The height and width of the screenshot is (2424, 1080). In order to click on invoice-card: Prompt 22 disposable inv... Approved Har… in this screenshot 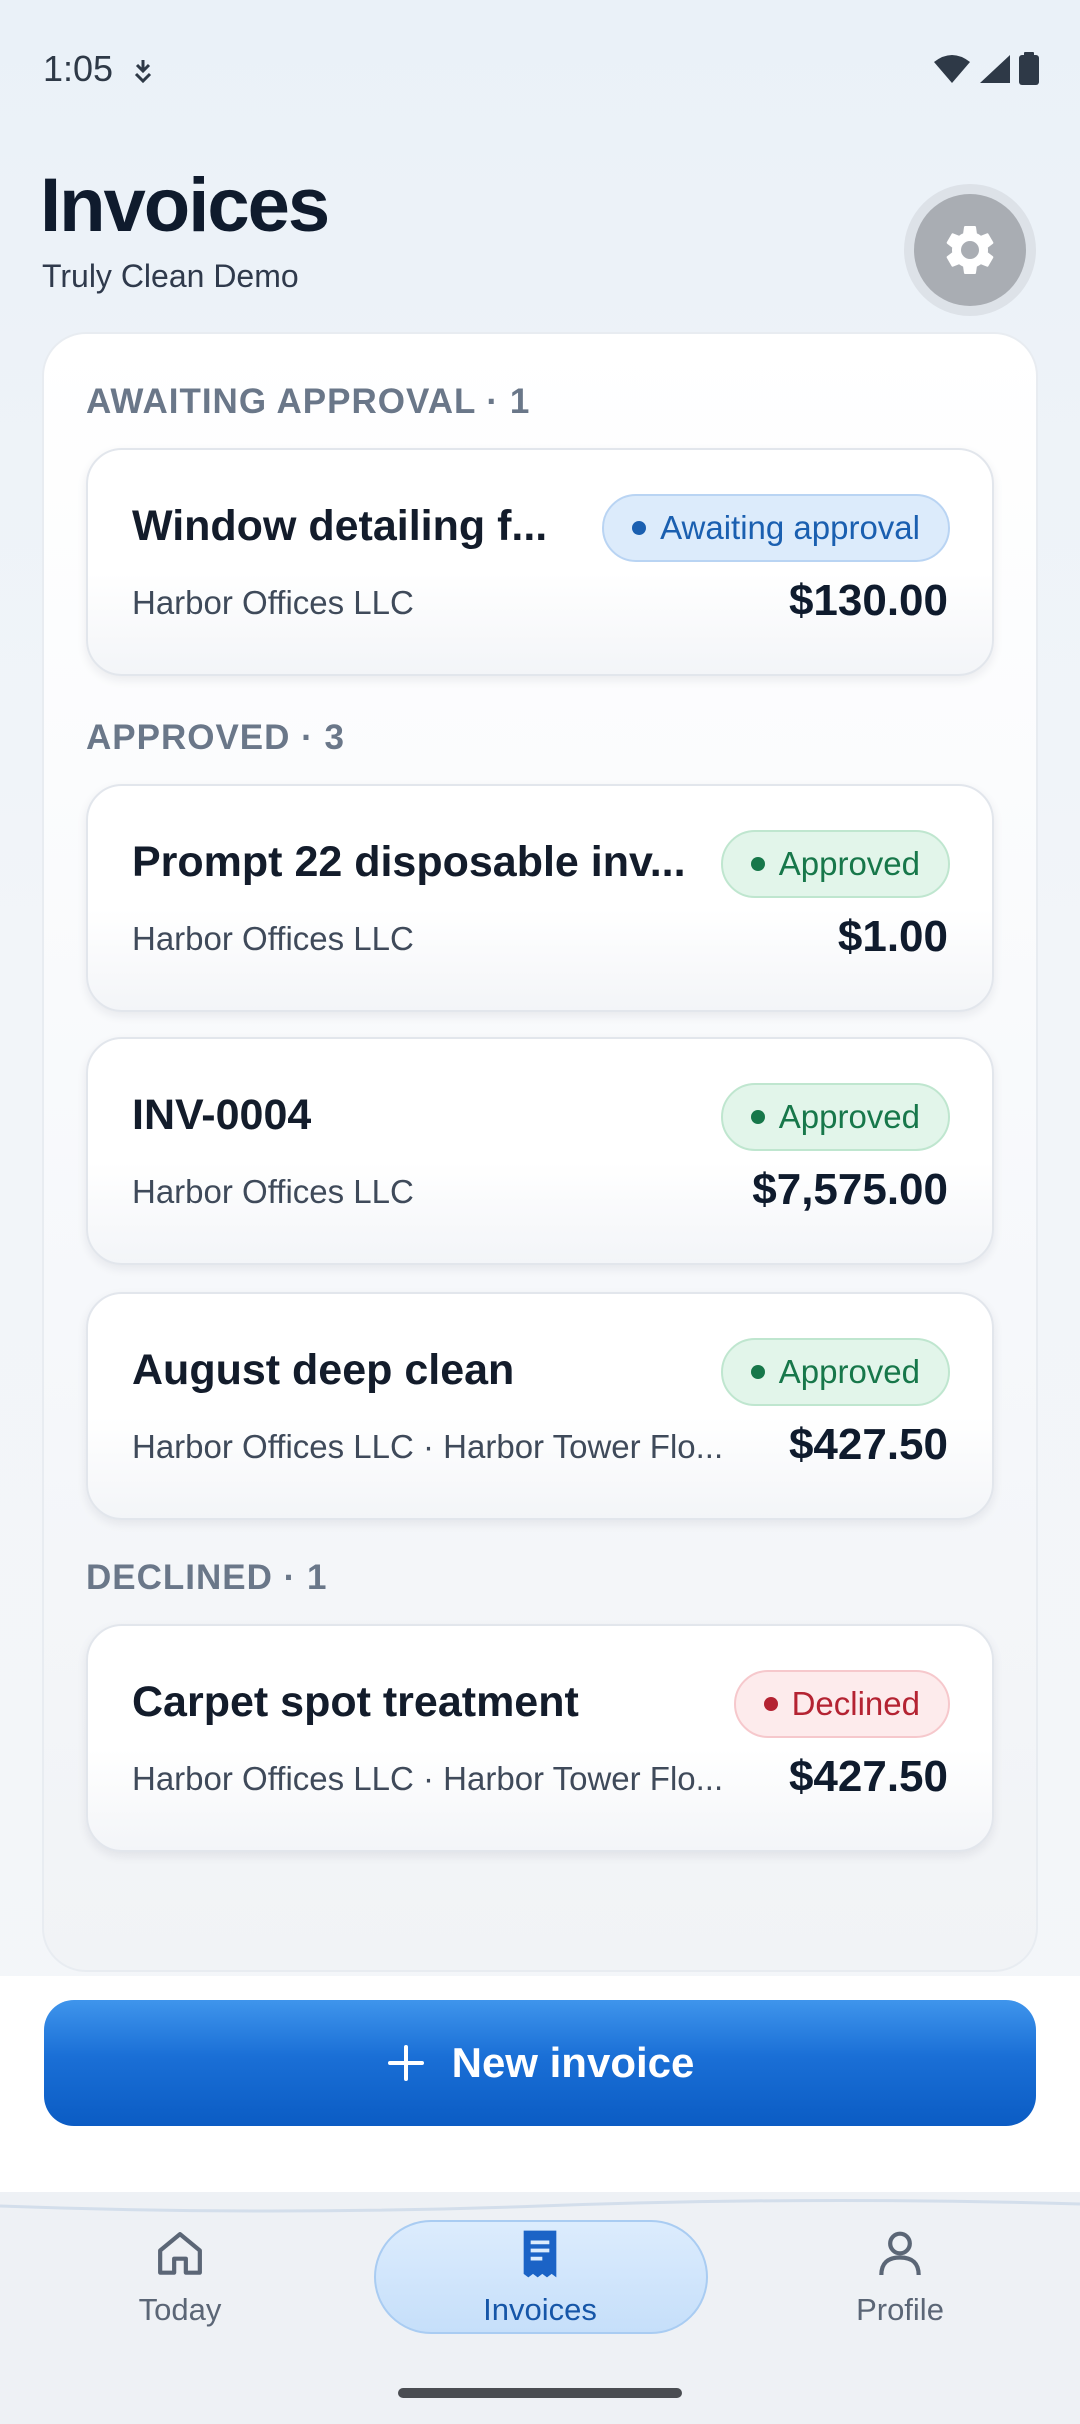, I will do `click(540, 898)`.